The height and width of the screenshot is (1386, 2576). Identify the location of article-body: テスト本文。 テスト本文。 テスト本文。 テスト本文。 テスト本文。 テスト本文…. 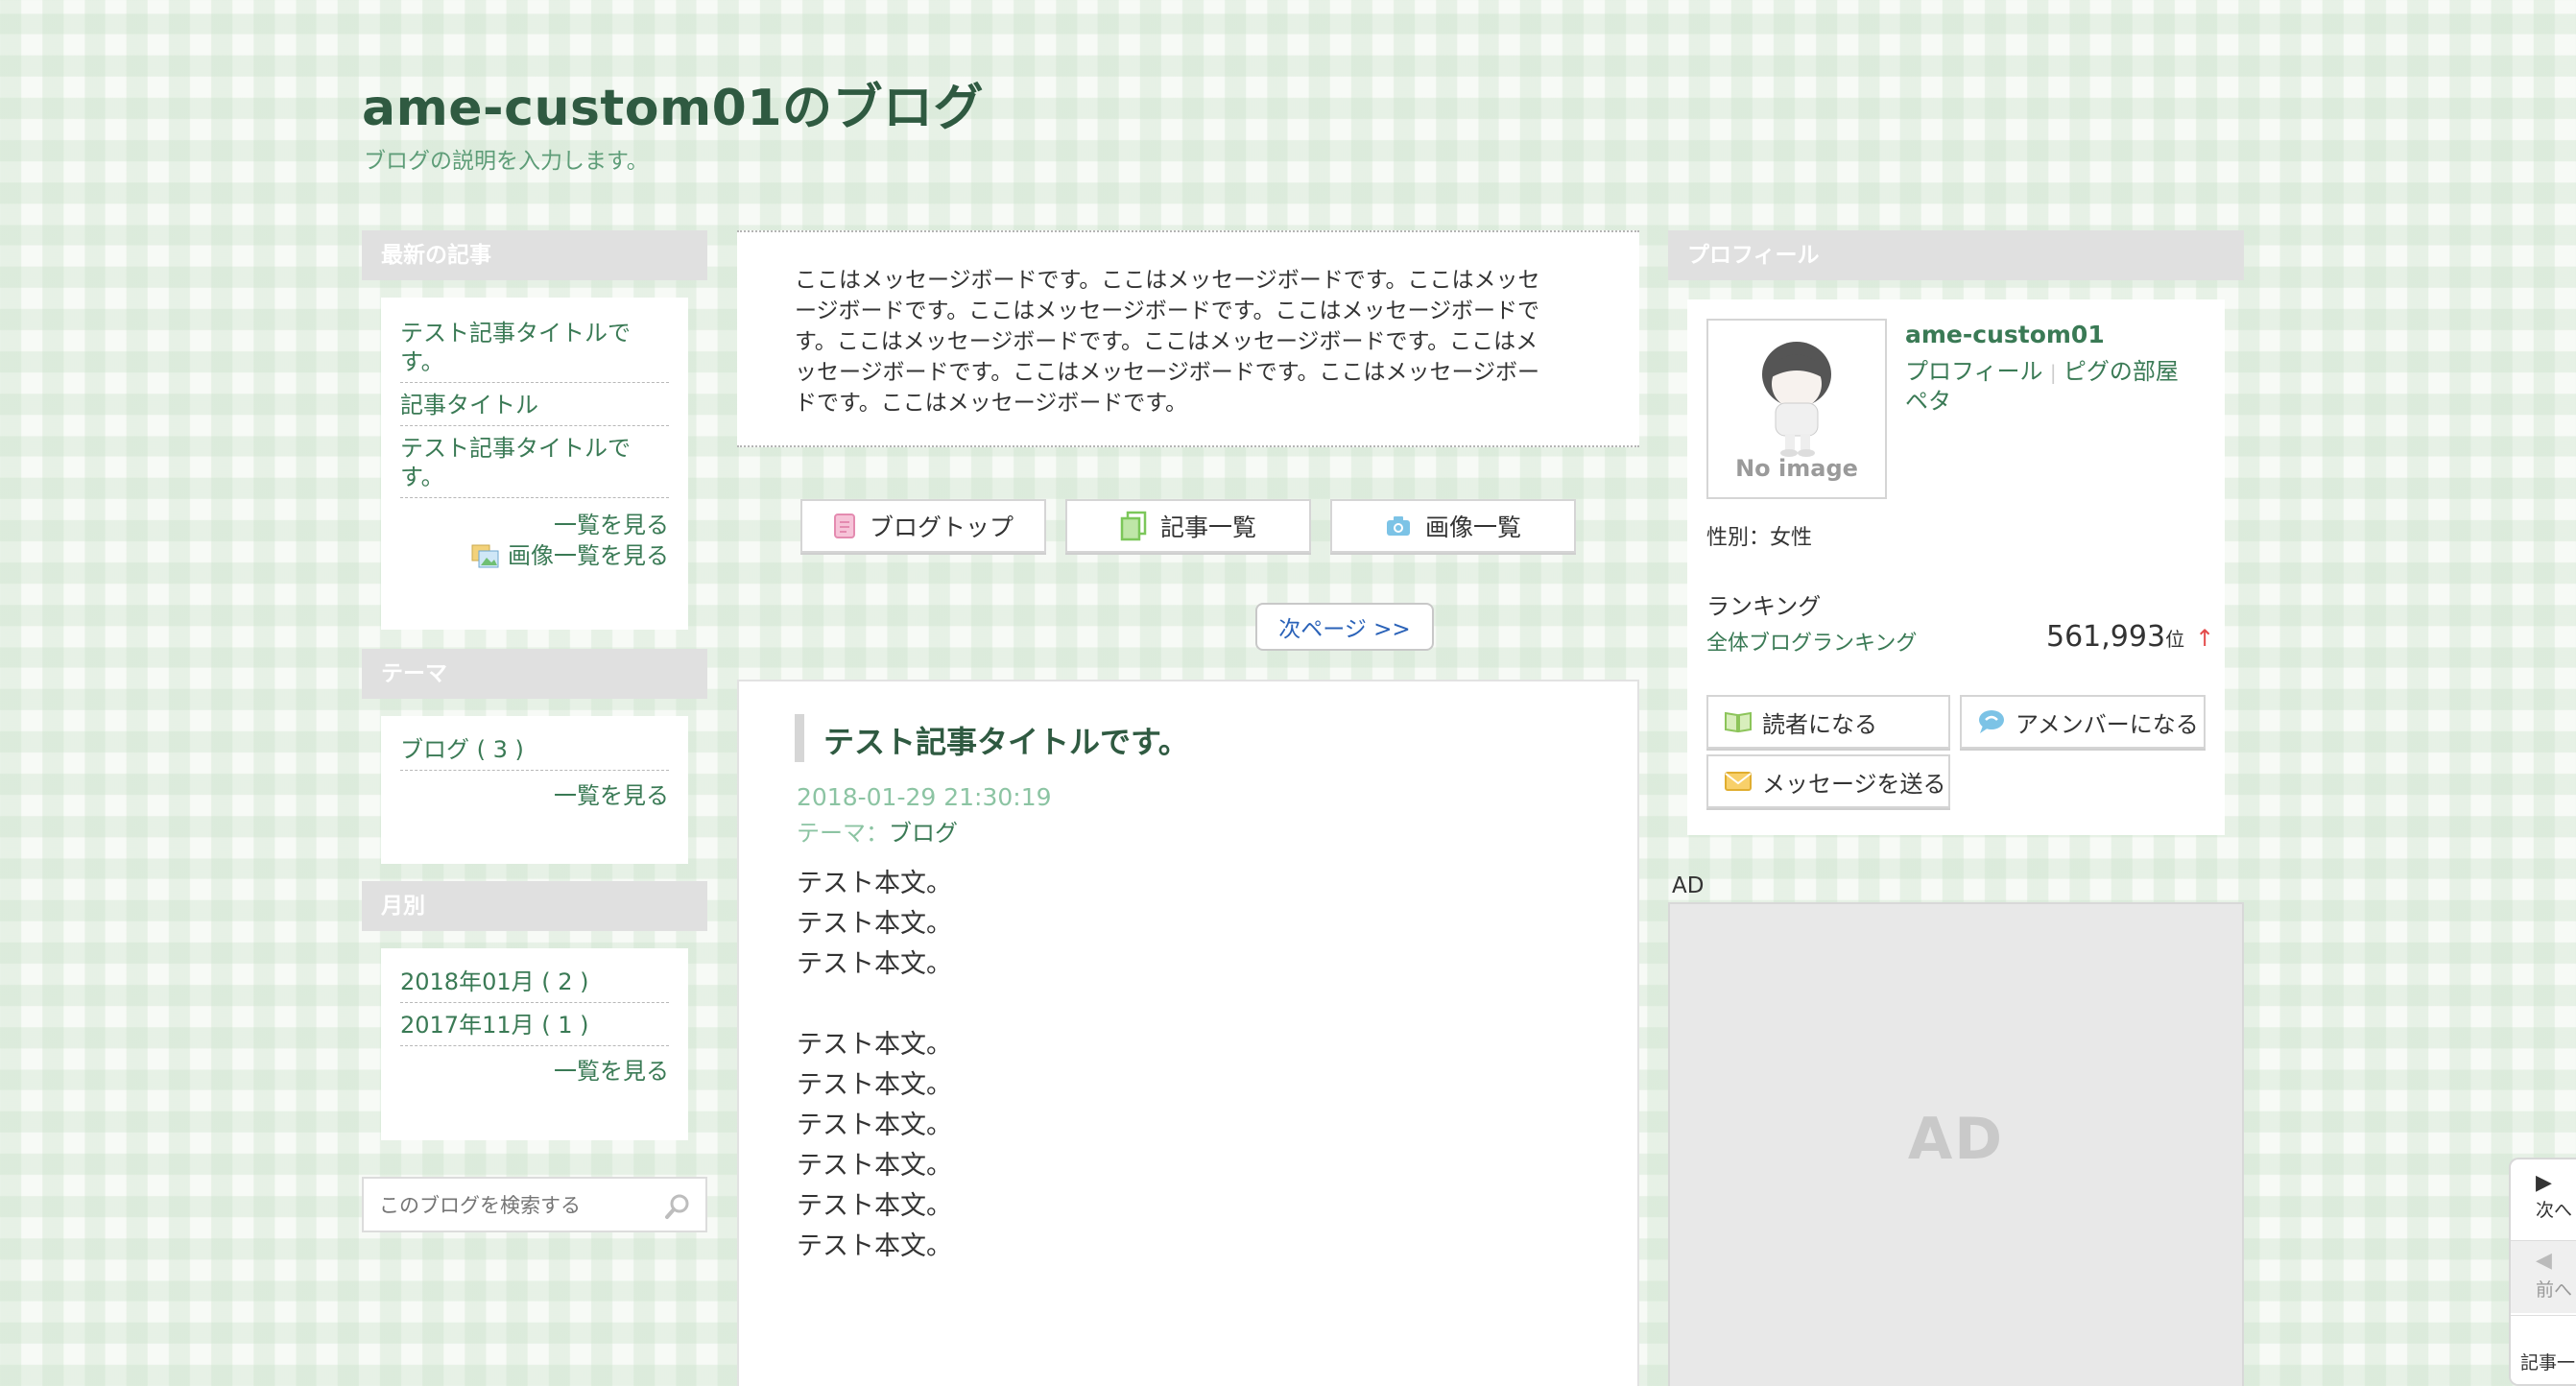
(874, 1065).